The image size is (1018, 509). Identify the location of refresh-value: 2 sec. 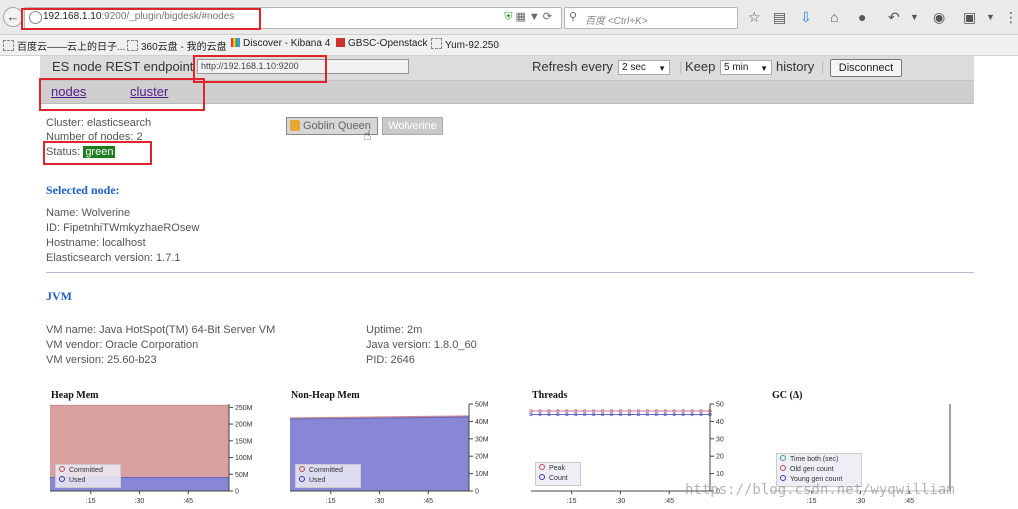
(634, 67).